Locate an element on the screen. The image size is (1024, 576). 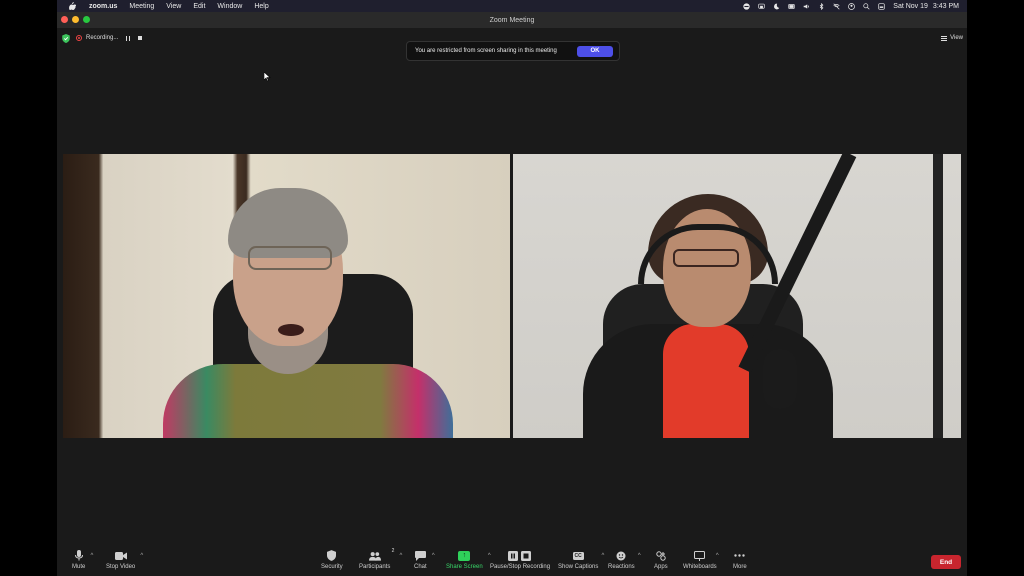
more-label: More is located at coordinates (740, 567).